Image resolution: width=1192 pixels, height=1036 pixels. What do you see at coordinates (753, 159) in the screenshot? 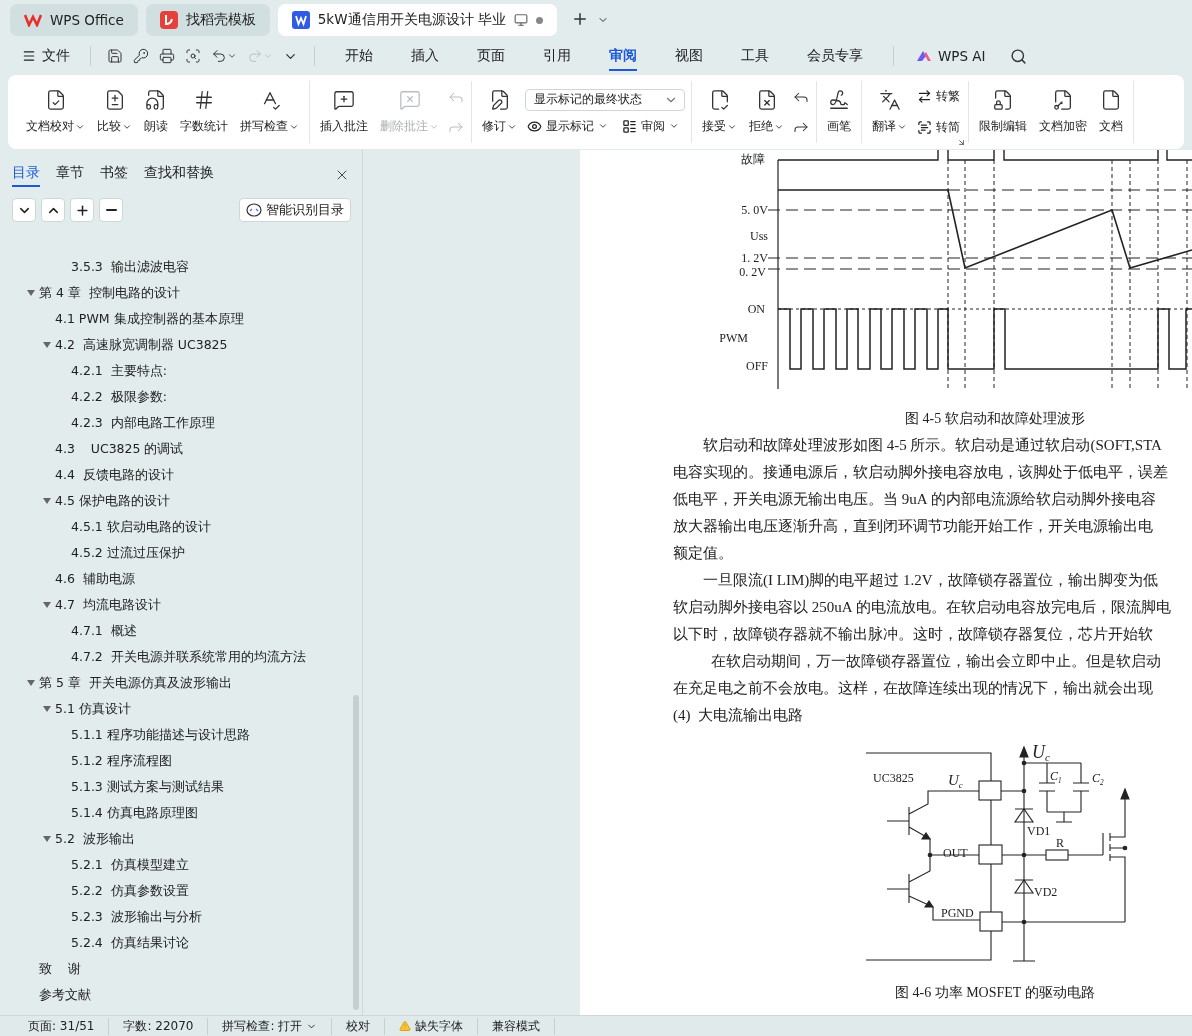
I see `axis-label: 故障` at bounding box center [753, 159].